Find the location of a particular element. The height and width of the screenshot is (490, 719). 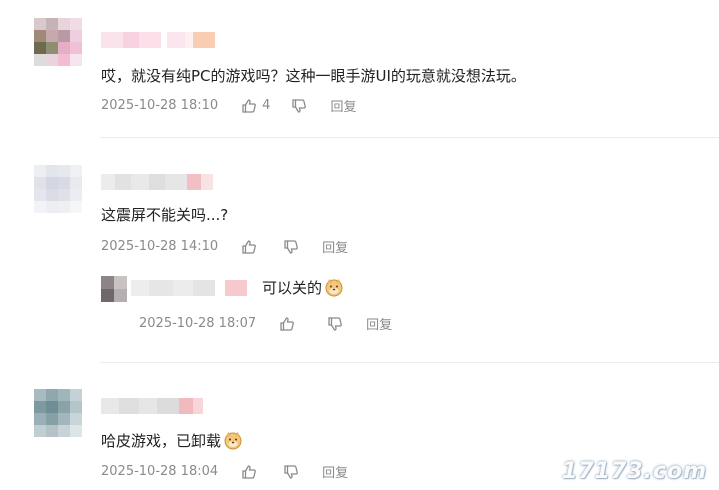

comment-text: 这震屏不能关吗...? is located at coordinates (165, 215).